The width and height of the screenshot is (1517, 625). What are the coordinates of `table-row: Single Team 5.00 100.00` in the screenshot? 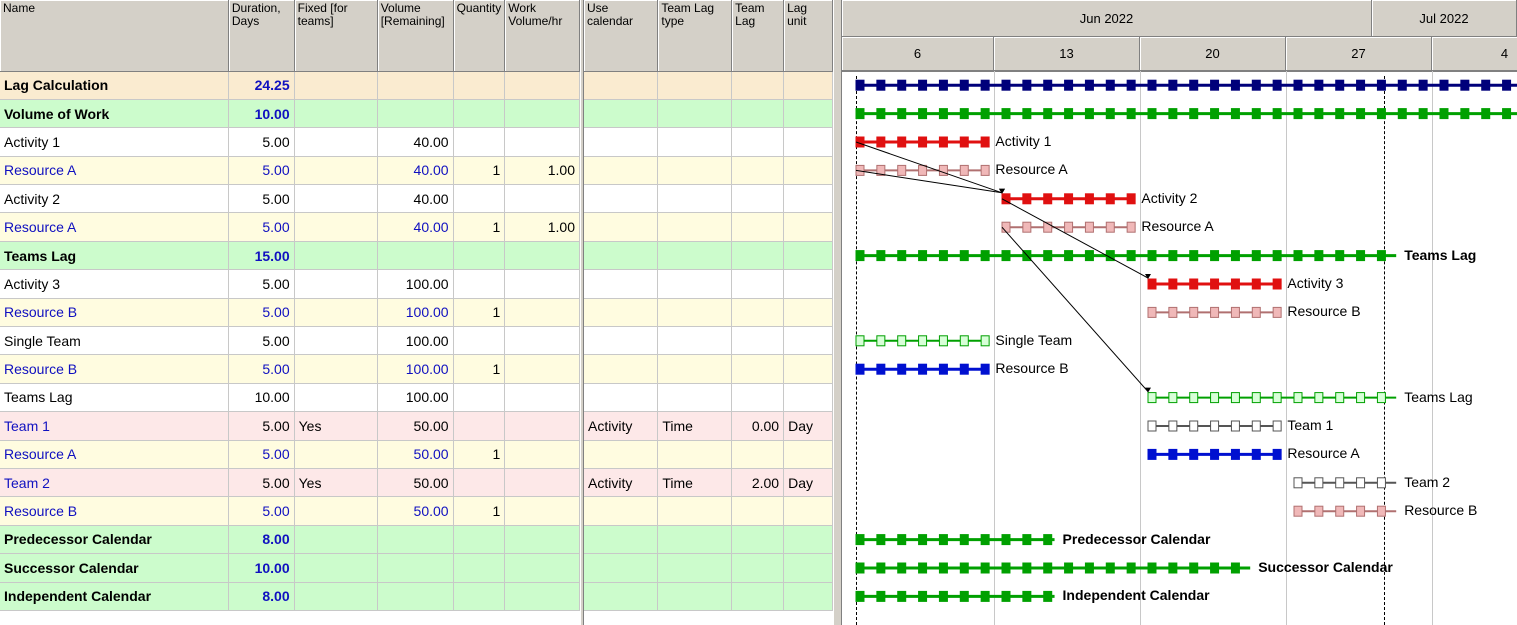 It's located at (290, 341).